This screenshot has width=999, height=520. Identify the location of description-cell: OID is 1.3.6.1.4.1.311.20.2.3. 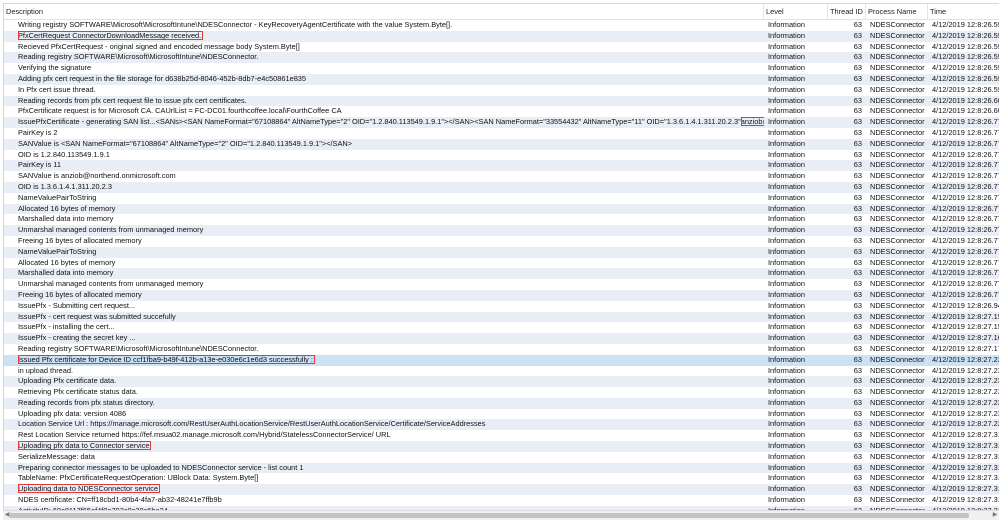
(65, 186).